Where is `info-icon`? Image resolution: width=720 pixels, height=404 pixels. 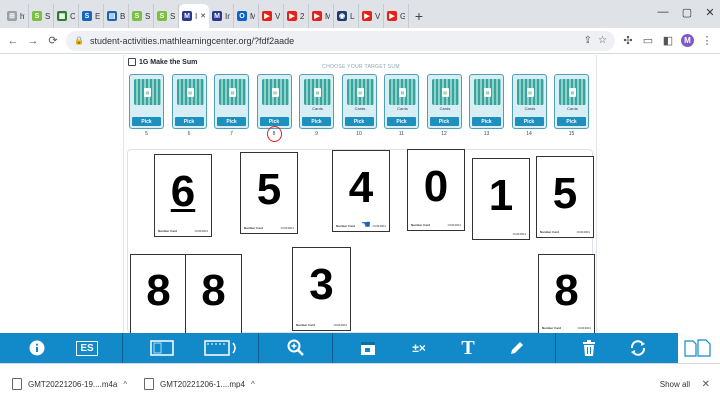 info-icon is located at coordinates (37, 348).